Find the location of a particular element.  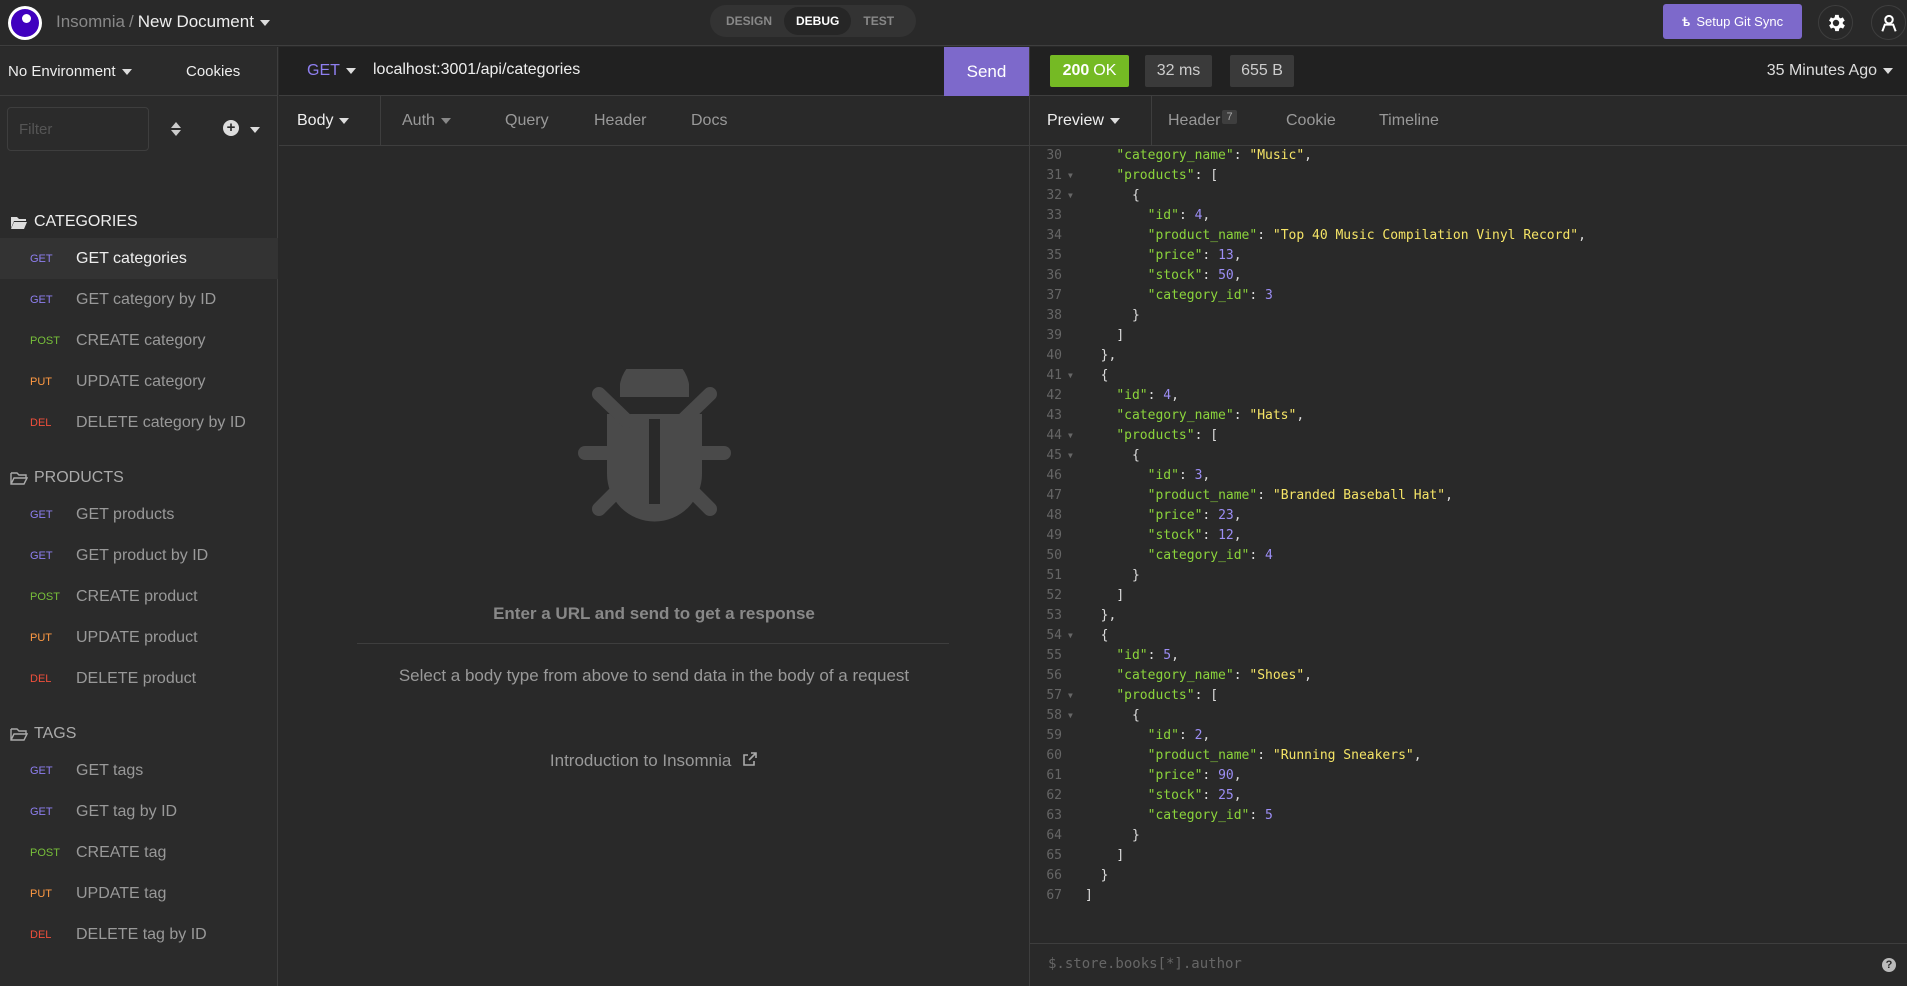

code-line: 57 ▼ "products": [ is located at coordinates (1468, 696).